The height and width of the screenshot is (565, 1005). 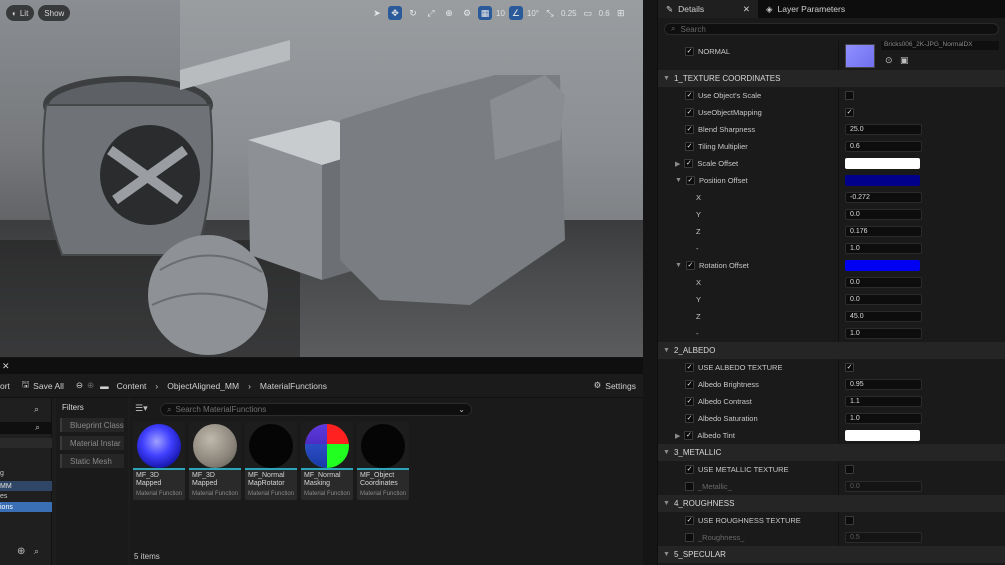 I want to click on sources-item-highlight: MM, so click(x=26, y=486).